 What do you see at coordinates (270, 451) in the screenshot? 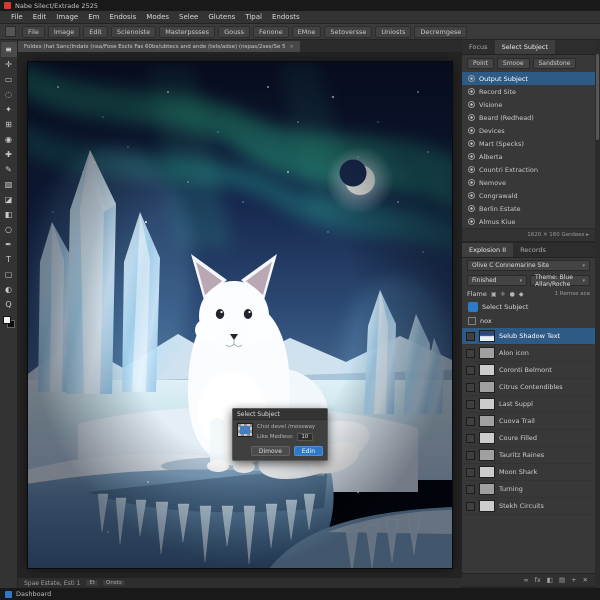
I see `dialog-cancel-button: Dimove` at bounding box center [270, 451].